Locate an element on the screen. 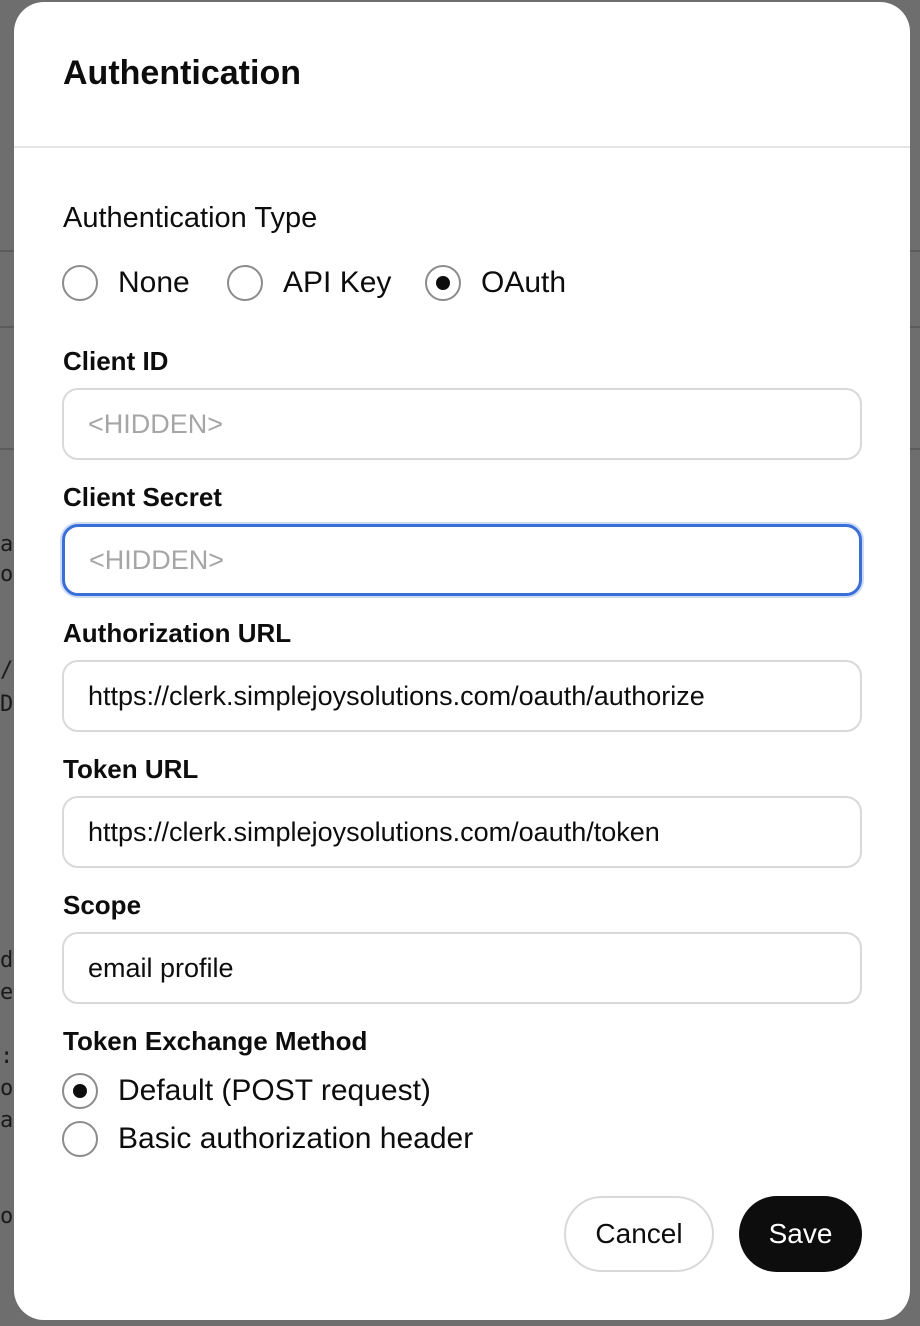 The width and height of the screenshot is (920, 1326). background-text-fragment: D is located at coordinates (7, 704).